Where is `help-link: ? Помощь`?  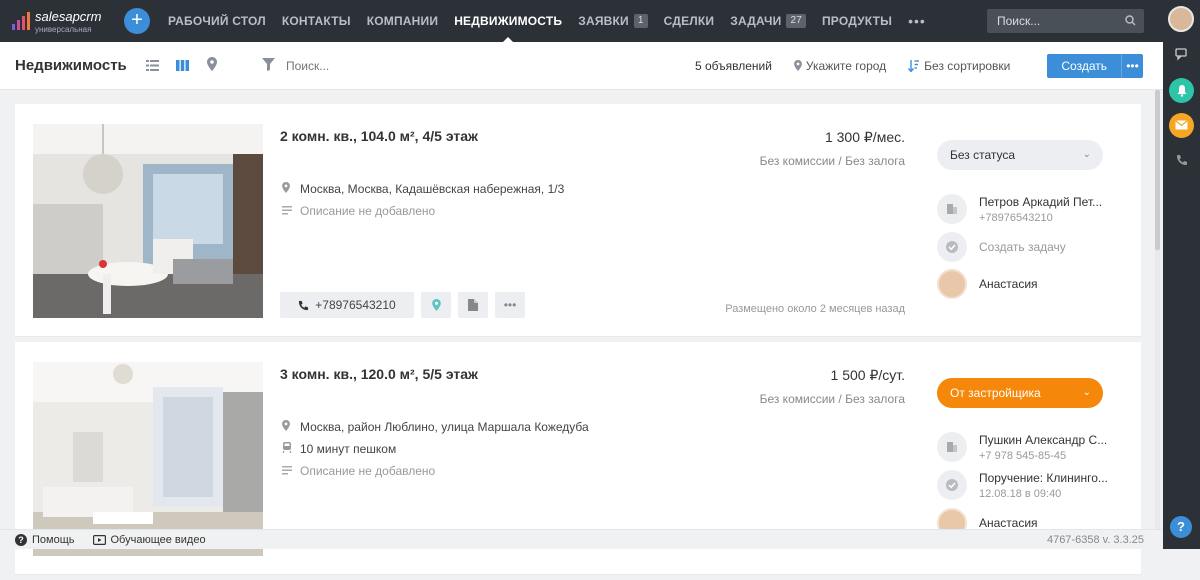 help-link: ? Помощь is located at coordinates (45, 539).